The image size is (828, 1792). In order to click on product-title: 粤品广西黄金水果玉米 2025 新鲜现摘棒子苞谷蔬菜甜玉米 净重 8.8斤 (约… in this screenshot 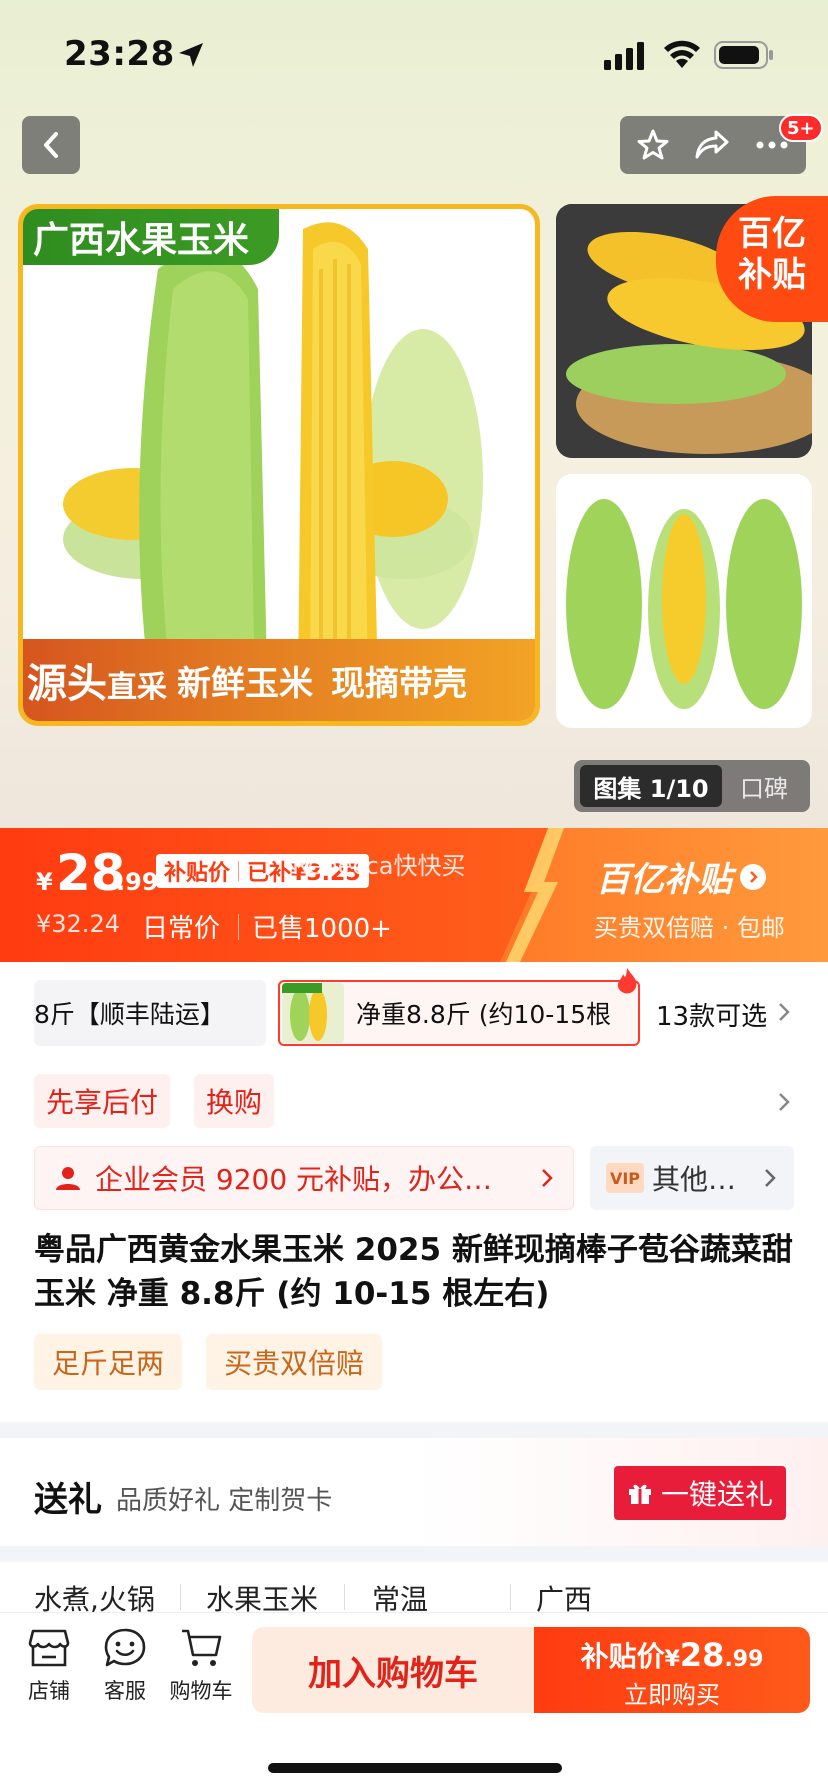, I will do `click(413, 1272)`.